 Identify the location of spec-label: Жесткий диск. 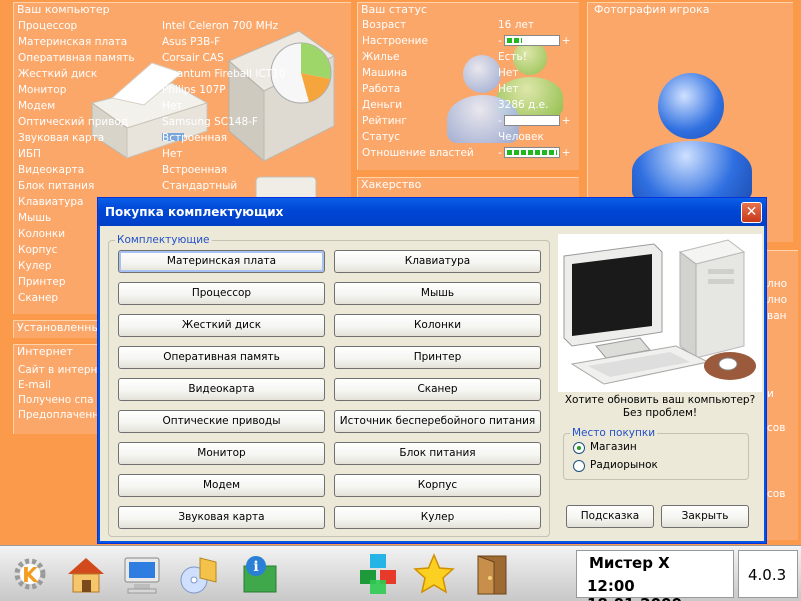
(58, 74).